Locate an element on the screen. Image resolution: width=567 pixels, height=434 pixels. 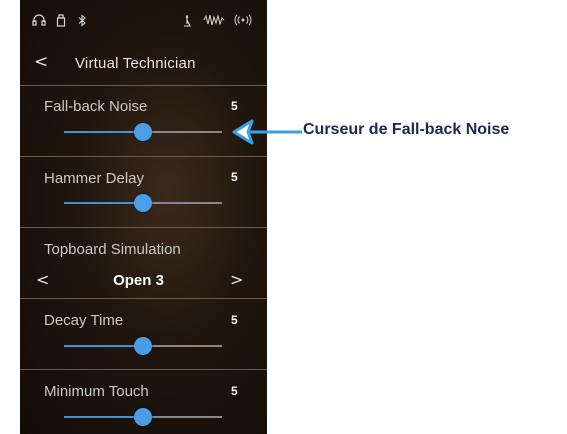
setting-label: Minimum Touch is located at coordinates (96, 391).